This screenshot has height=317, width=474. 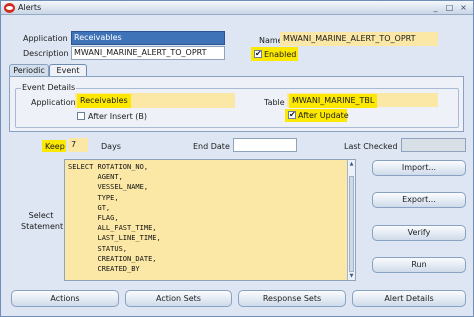 What do you see at coordinates (323, 115) in the screenshot?
I see `after-update-label: After Update` at bounding box center [323, 115].